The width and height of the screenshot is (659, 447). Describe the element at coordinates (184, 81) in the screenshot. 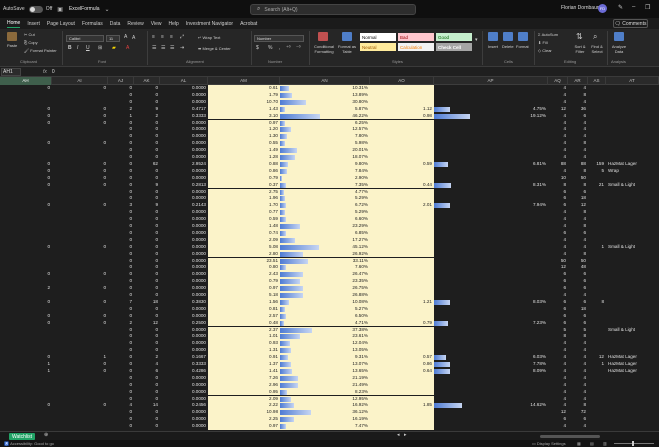

I see `column-header-al: AL` at that location.